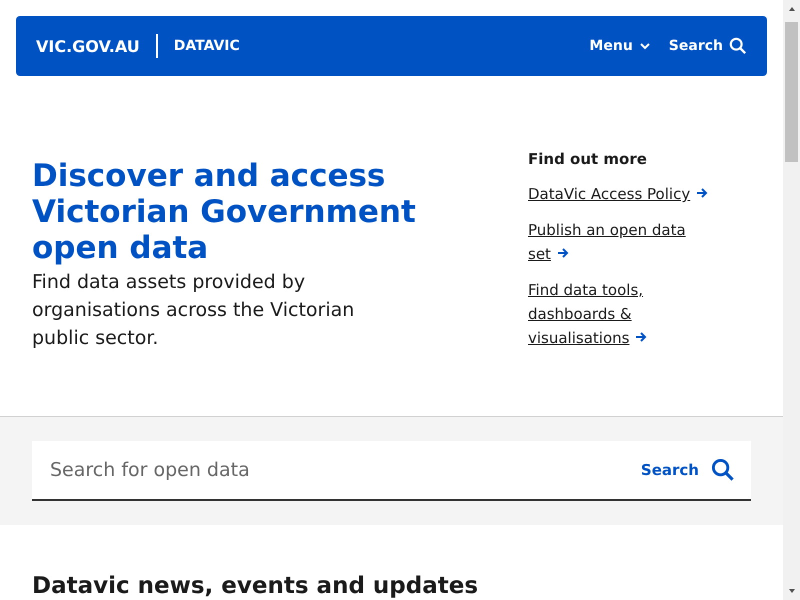 The image size is (800, 600). Describe the element at coordinates (88, 46) in the screenshot. I see `site-link: VIC.GOV.AU` at that location.